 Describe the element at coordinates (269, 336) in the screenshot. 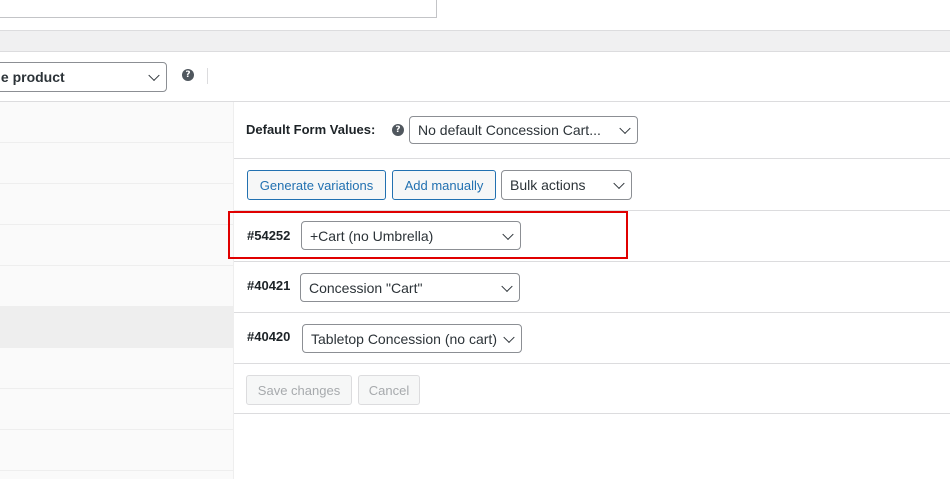

I see `variation-id: #40420` at that location.